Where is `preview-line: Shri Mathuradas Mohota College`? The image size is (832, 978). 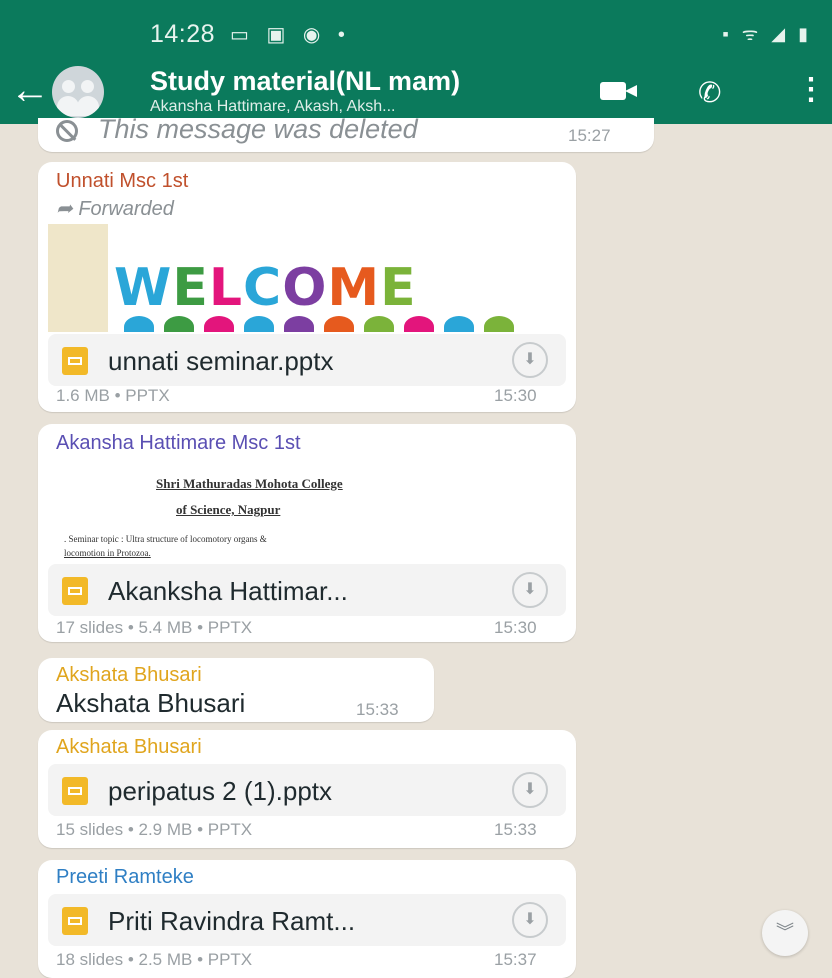 preview-line: Shri Mathuradas Mohota College is located at coordinates (249, 483).